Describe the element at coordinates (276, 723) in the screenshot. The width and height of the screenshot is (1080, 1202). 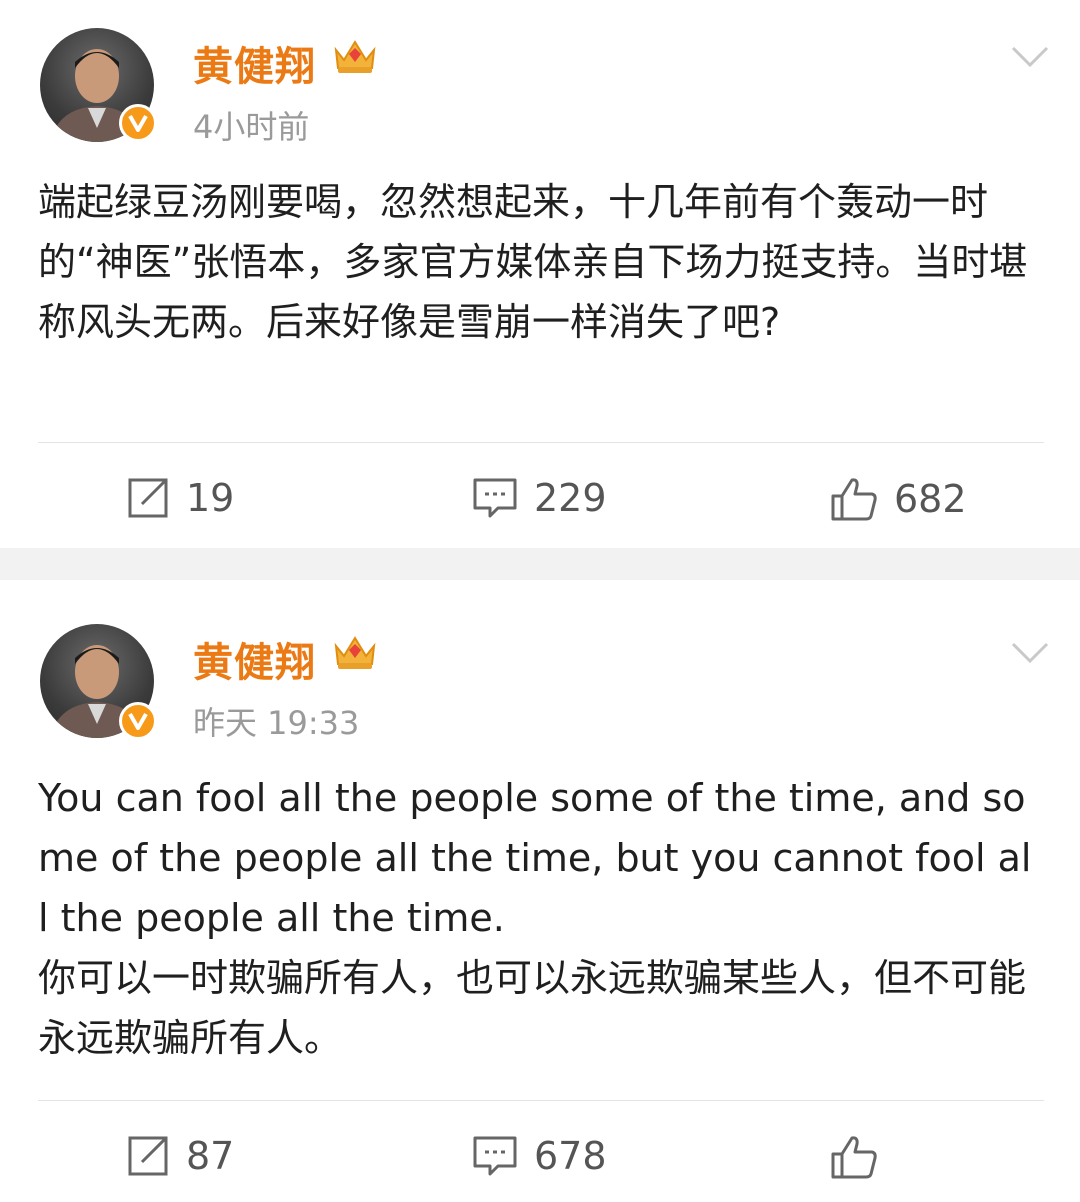
I see `post-timestamp: 昨天 19:33` at that location.